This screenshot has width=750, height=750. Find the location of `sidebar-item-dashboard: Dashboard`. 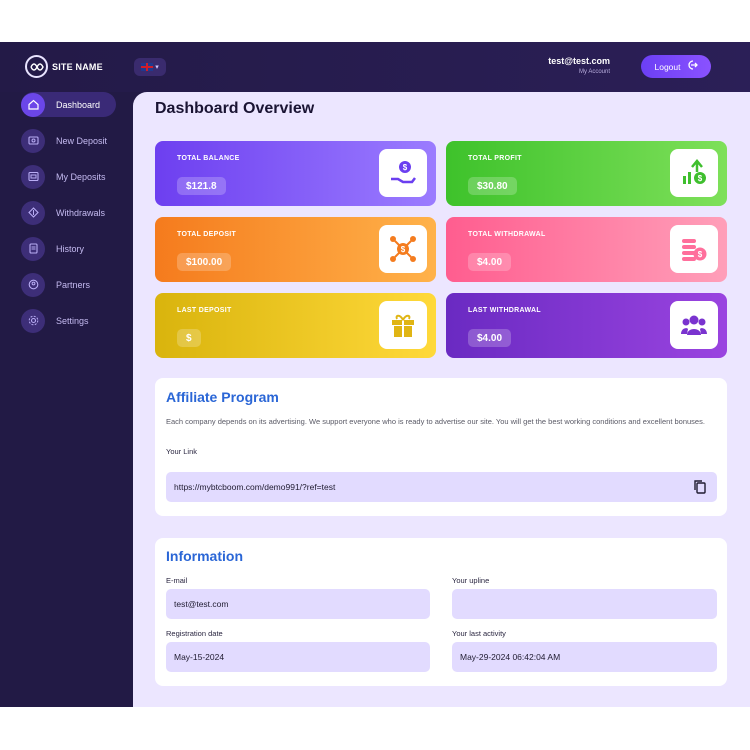

sidebar-item-dashboard: Dashboard is located at coordinates (68, 104).